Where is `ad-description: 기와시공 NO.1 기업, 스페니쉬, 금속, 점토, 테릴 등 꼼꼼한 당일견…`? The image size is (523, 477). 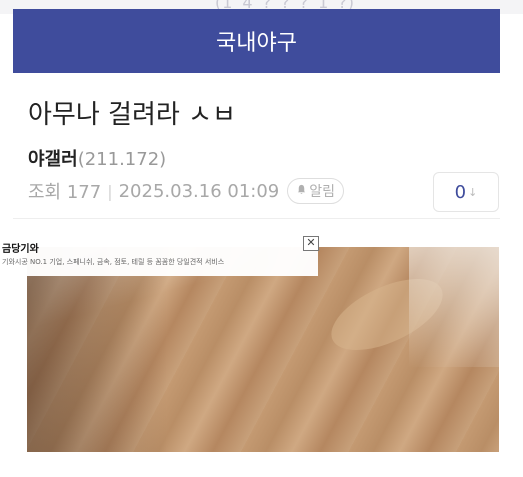 ad-description: 기와시공 NO.1 기업, 스페니쉬, 금속, 점토, 테릴 등 꼼꼼한 당일견… is located at coordinates (113, 262).